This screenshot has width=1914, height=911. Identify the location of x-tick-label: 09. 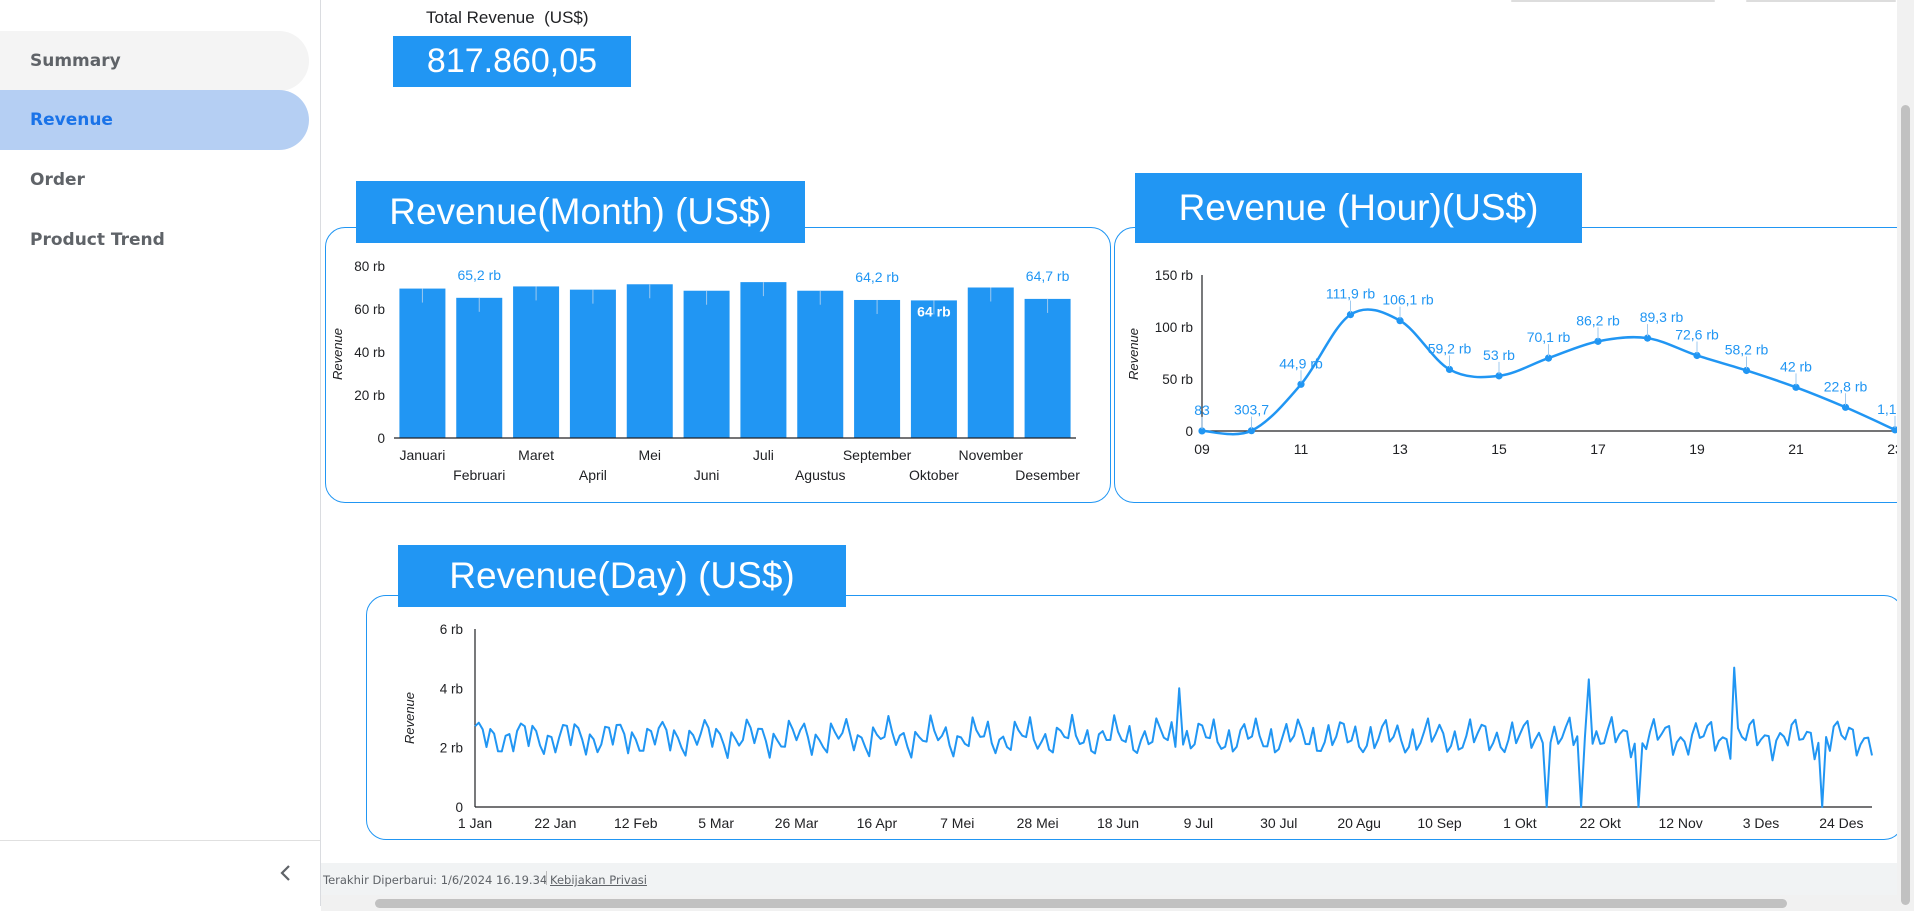
(1202, 449).